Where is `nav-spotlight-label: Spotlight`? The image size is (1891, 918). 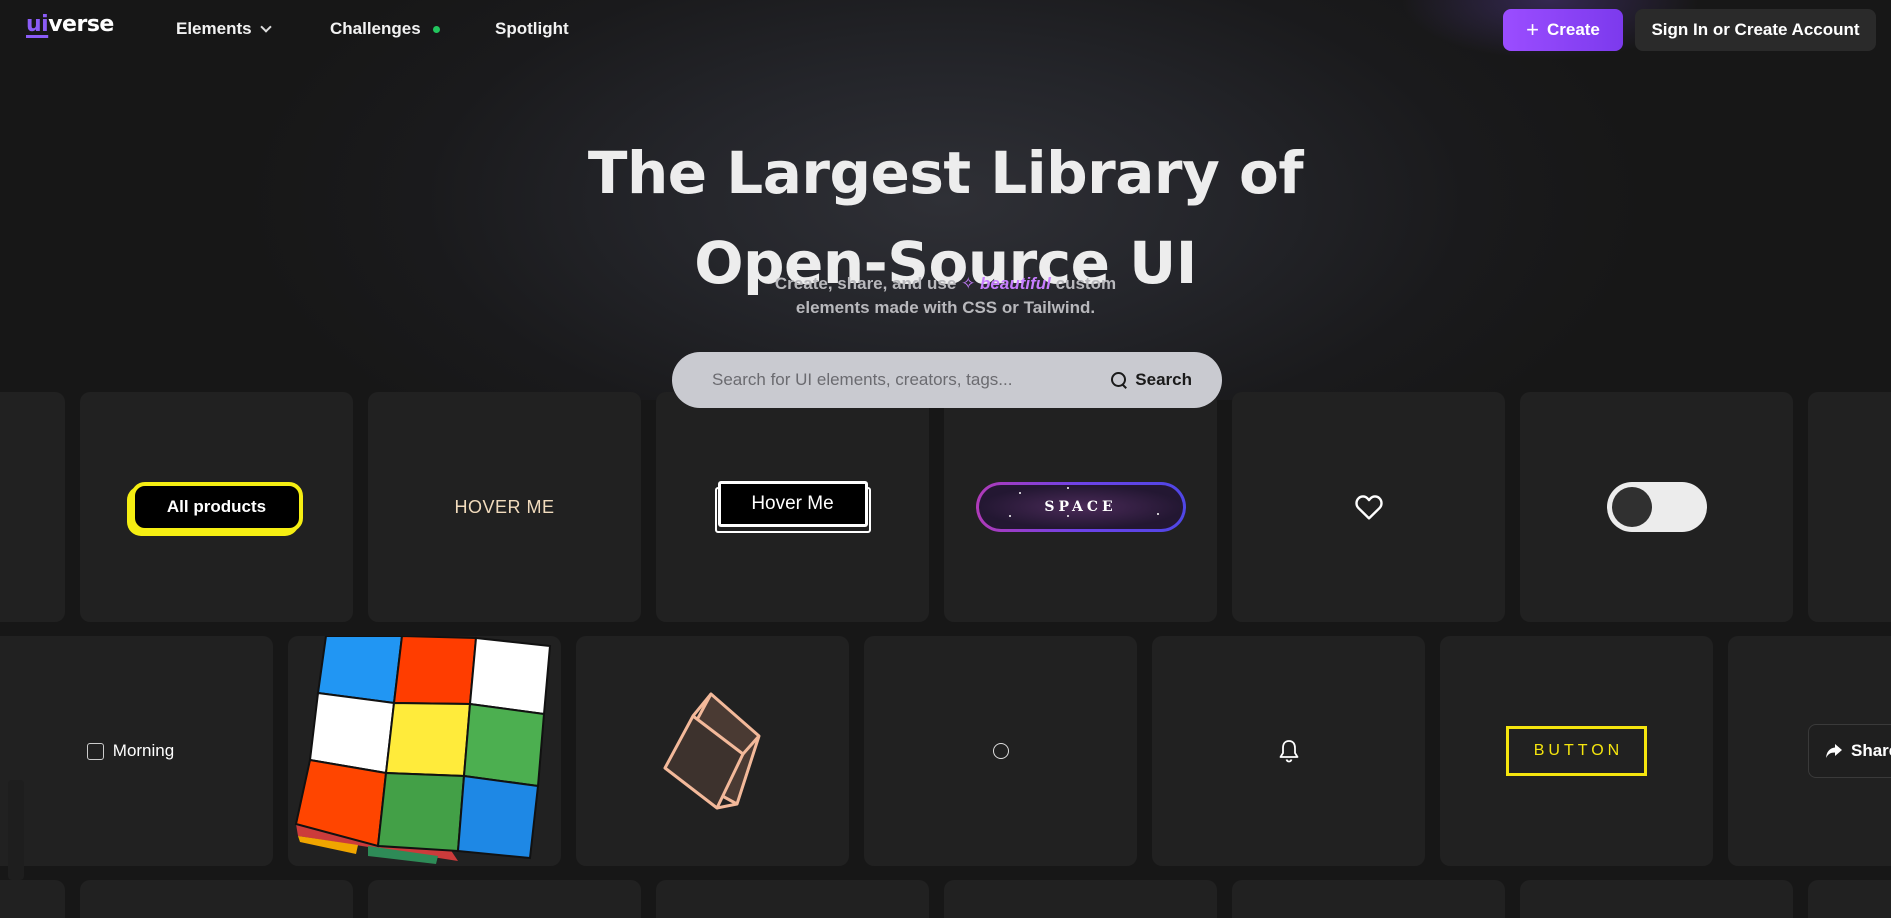 nav-spotlight-label: Spotlight is located at coordinates (532, 28).